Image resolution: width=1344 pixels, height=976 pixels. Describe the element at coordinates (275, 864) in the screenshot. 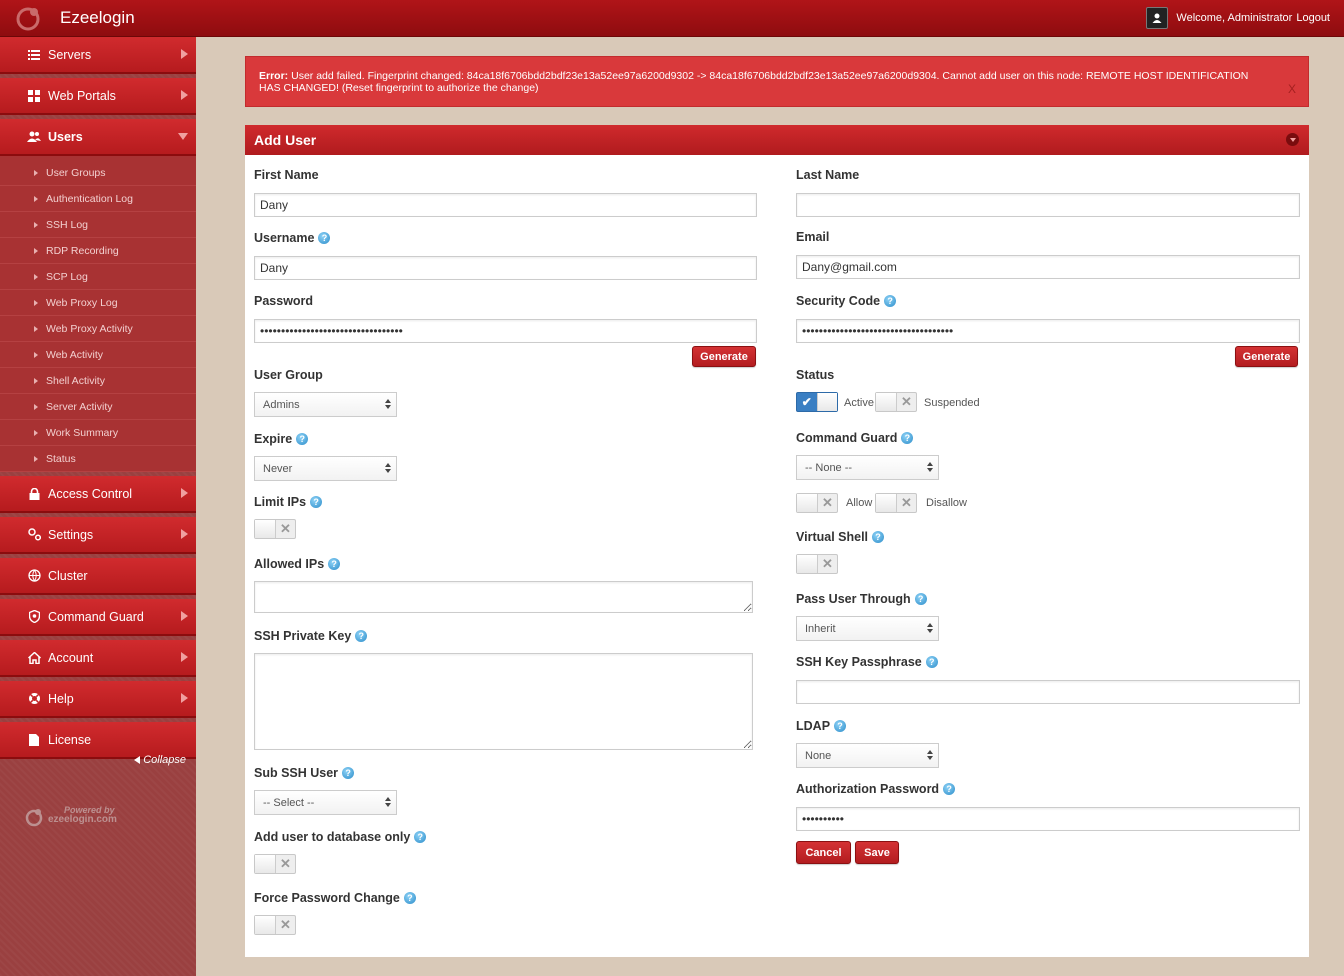

I see `add-db-only-toggle: ✕` at that location.